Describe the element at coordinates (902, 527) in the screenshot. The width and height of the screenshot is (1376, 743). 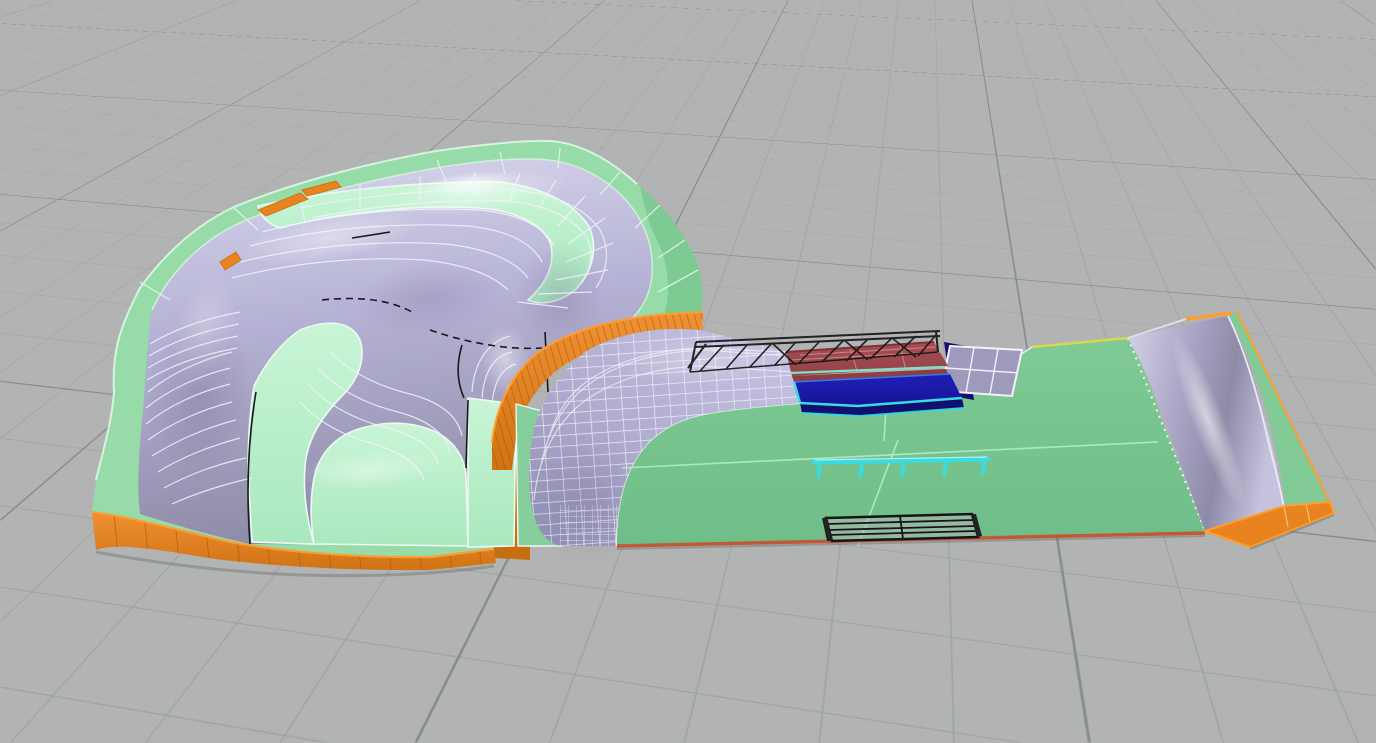
I see `bench-wireframe` at that location.